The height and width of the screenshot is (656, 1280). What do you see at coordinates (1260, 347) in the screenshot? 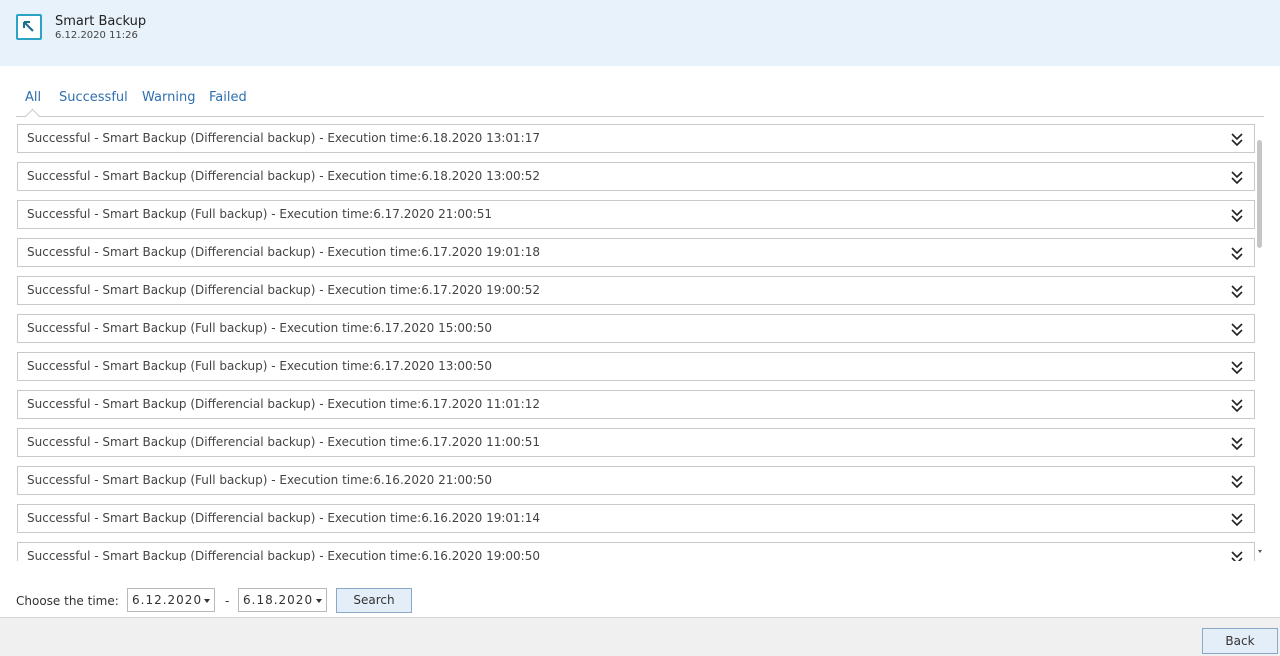
I see `list-scrollbar` at bounding box center [1260, 347].